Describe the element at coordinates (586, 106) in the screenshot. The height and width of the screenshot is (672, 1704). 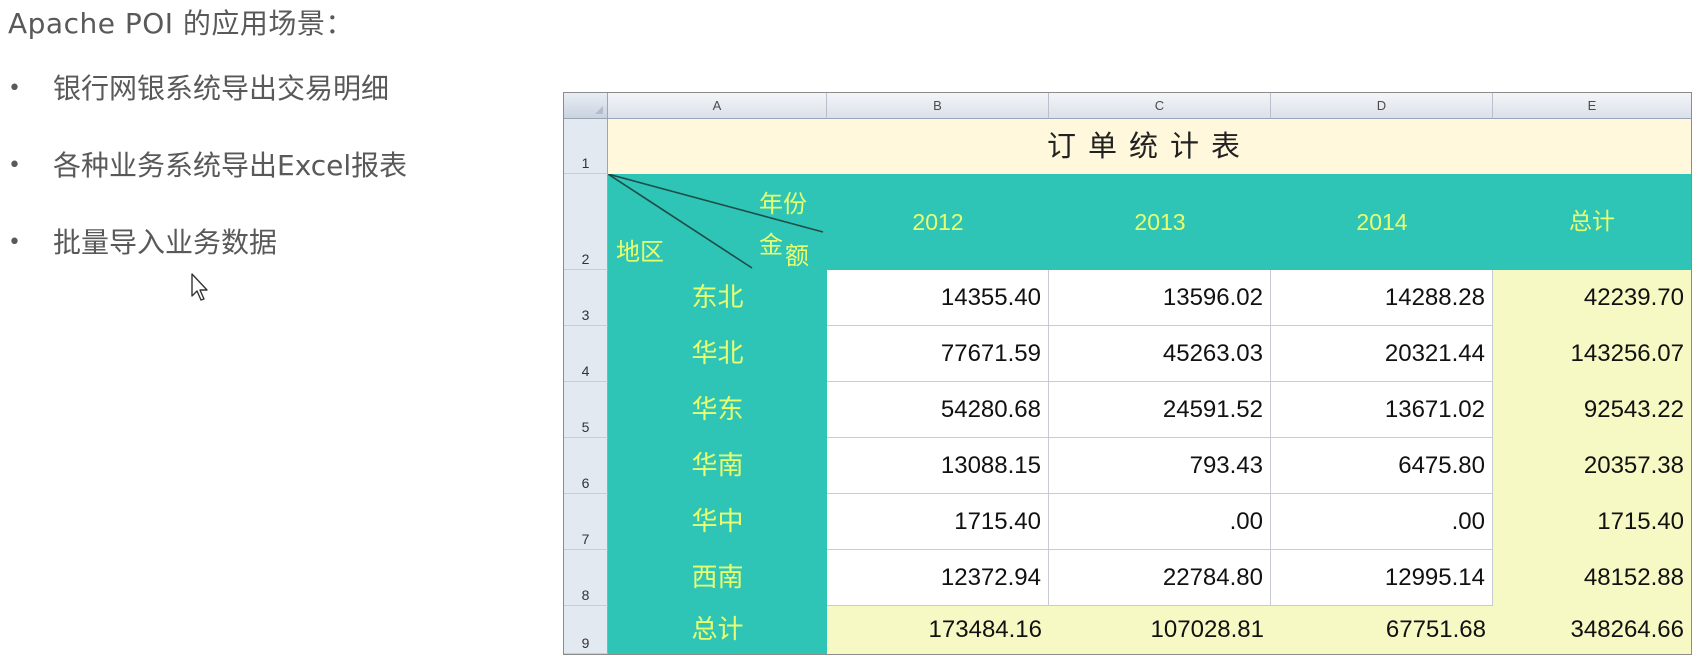
I see `select-all-corner` at that location.